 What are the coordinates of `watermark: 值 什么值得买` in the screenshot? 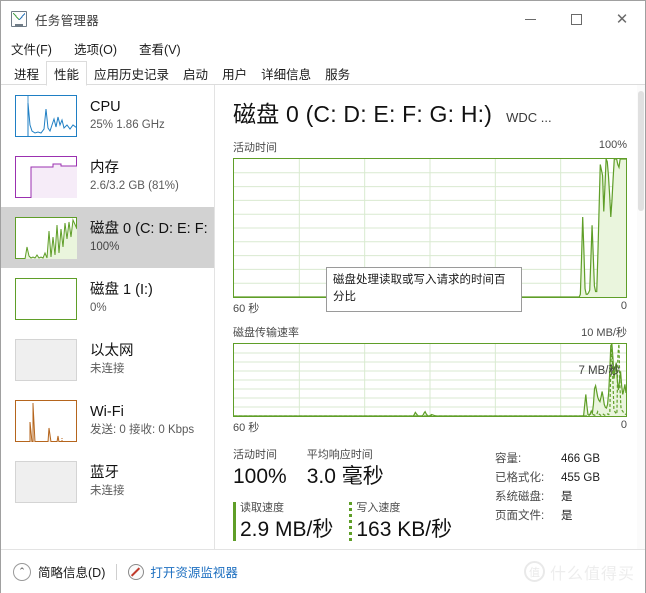 It's located at (579, 572).